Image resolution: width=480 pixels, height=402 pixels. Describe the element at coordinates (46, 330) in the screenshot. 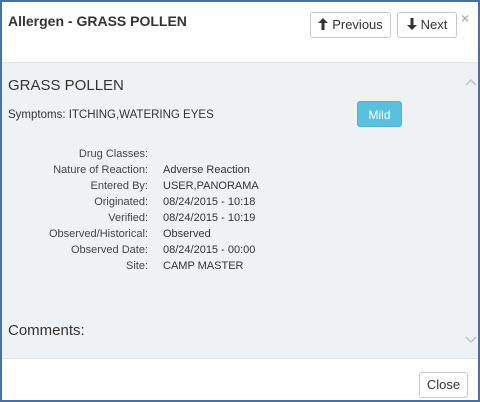

I see `comments-heading: Comments:` at that location.